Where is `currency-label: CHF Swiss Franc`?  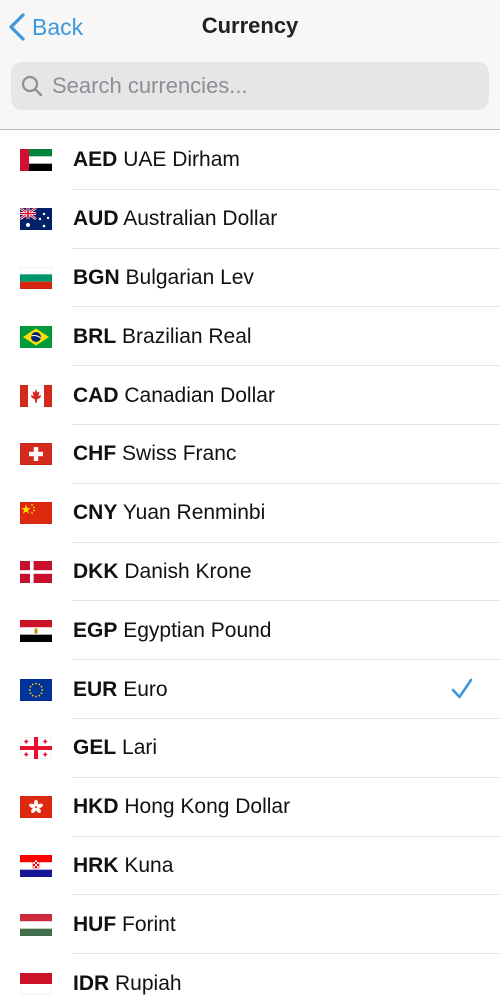
currency-label: CHF Swiss Franc is located at coordinates (154, 454).